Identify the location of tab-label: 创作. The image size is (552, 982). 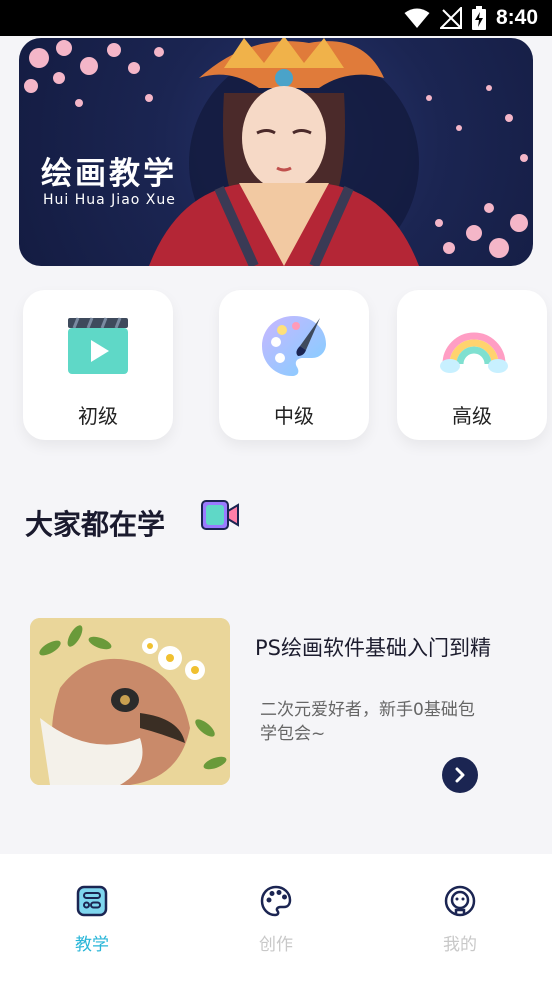
(276, 945).